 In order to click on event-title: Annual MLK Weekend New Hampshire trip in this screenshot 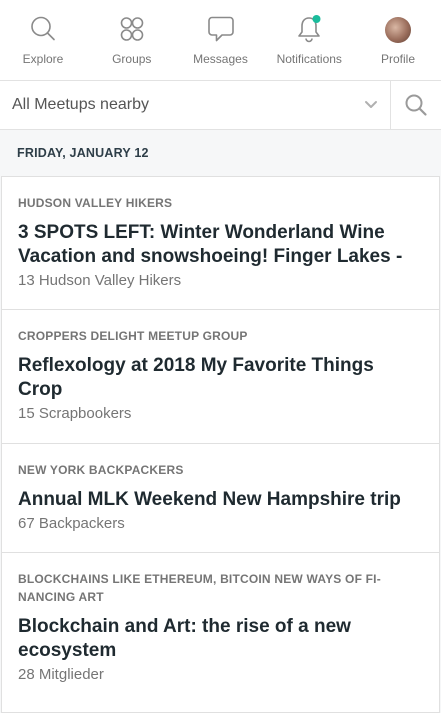, I will do `click(209, 499)`.